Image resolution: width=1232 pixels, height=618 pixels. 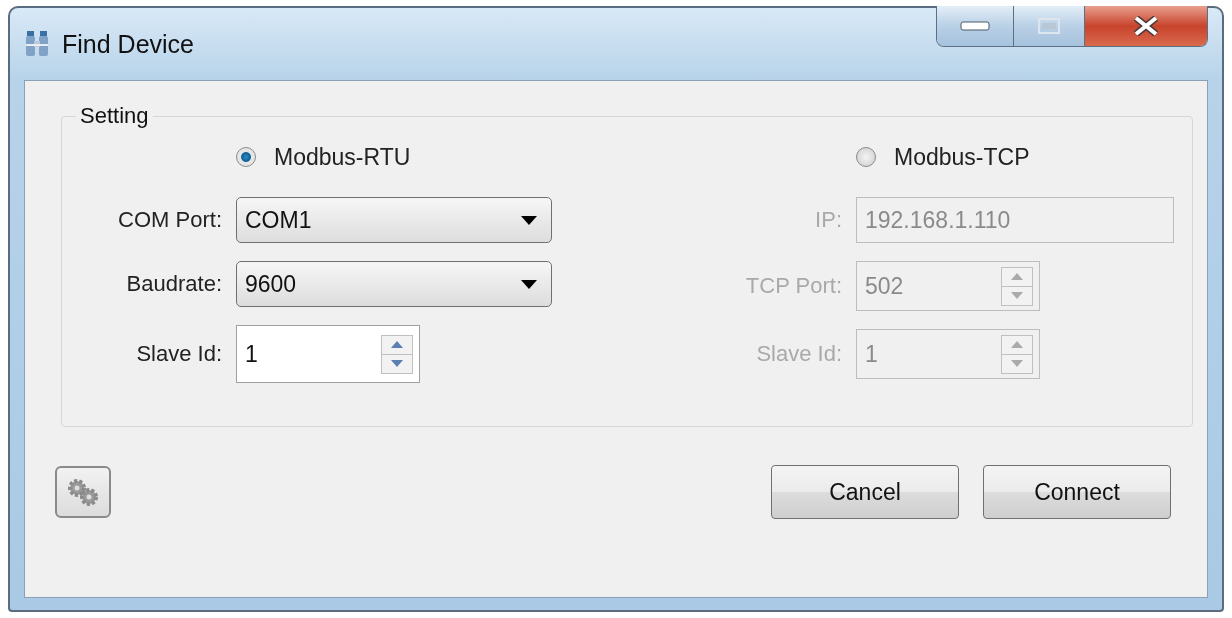 I want to click on dialog-button: Cancel, so click(x=865, y=492).